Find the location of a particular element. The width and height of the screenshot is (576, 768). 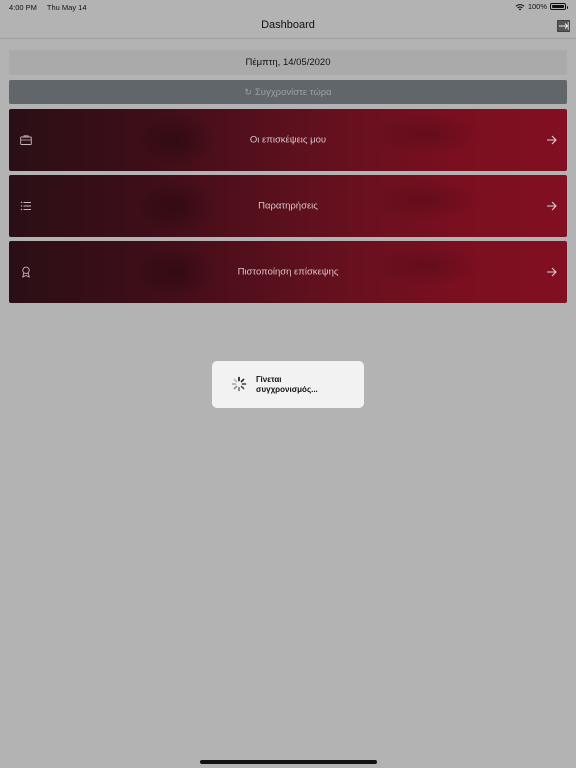

status-right: 100% is located at coordinates (541, 6).